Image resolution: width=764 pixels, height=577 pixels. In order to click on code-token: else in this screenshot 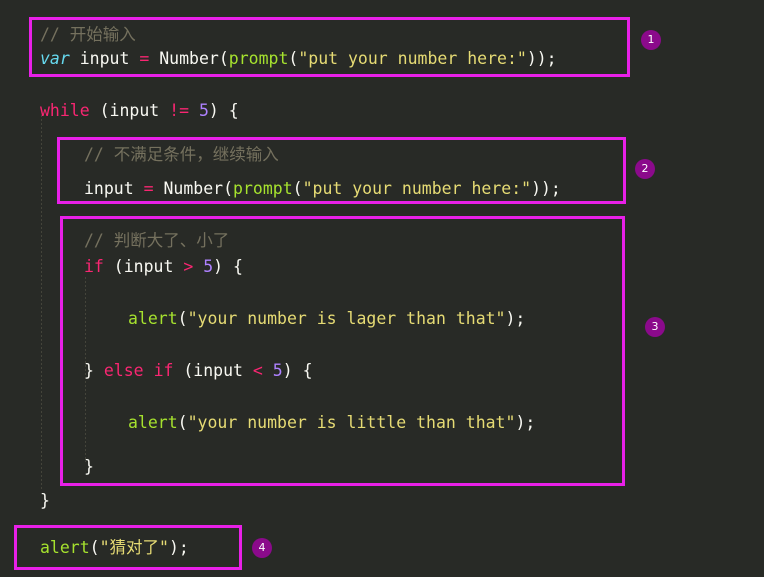, I will do `click(123, 370)`.